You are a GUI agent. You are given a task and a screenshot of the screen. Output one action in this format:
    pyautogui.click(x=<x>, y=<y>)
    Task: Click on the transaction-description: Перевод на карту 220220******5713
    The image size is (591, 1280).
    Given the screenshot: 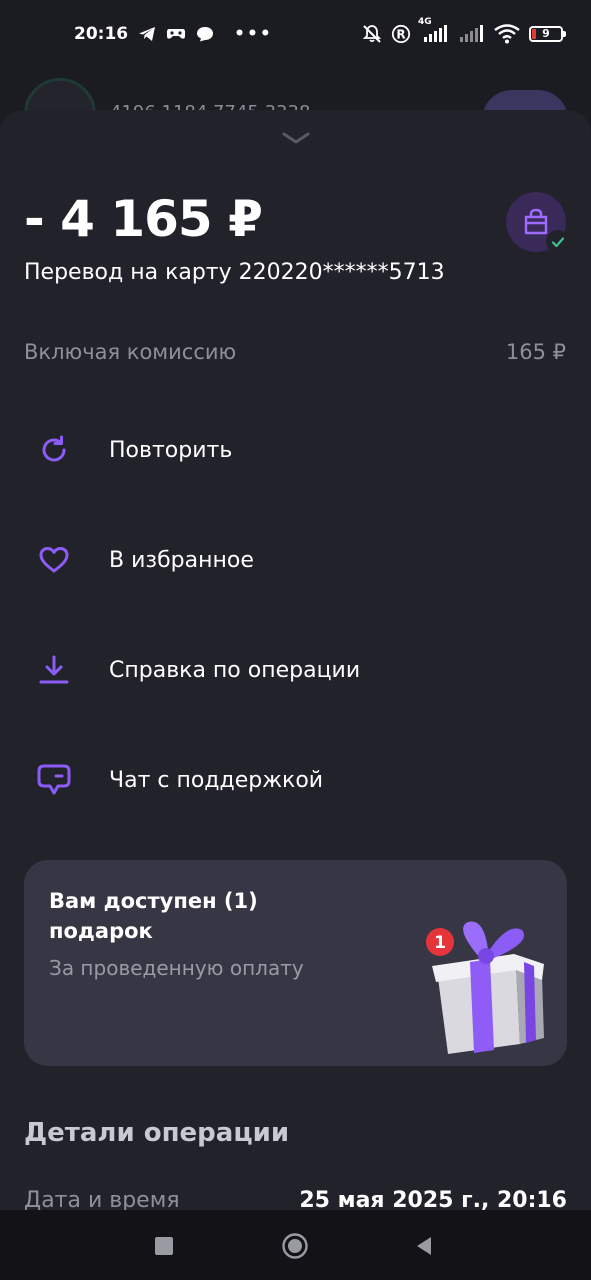 What is the action you would take?
    pyautogui.click(x=234, y=272)
    